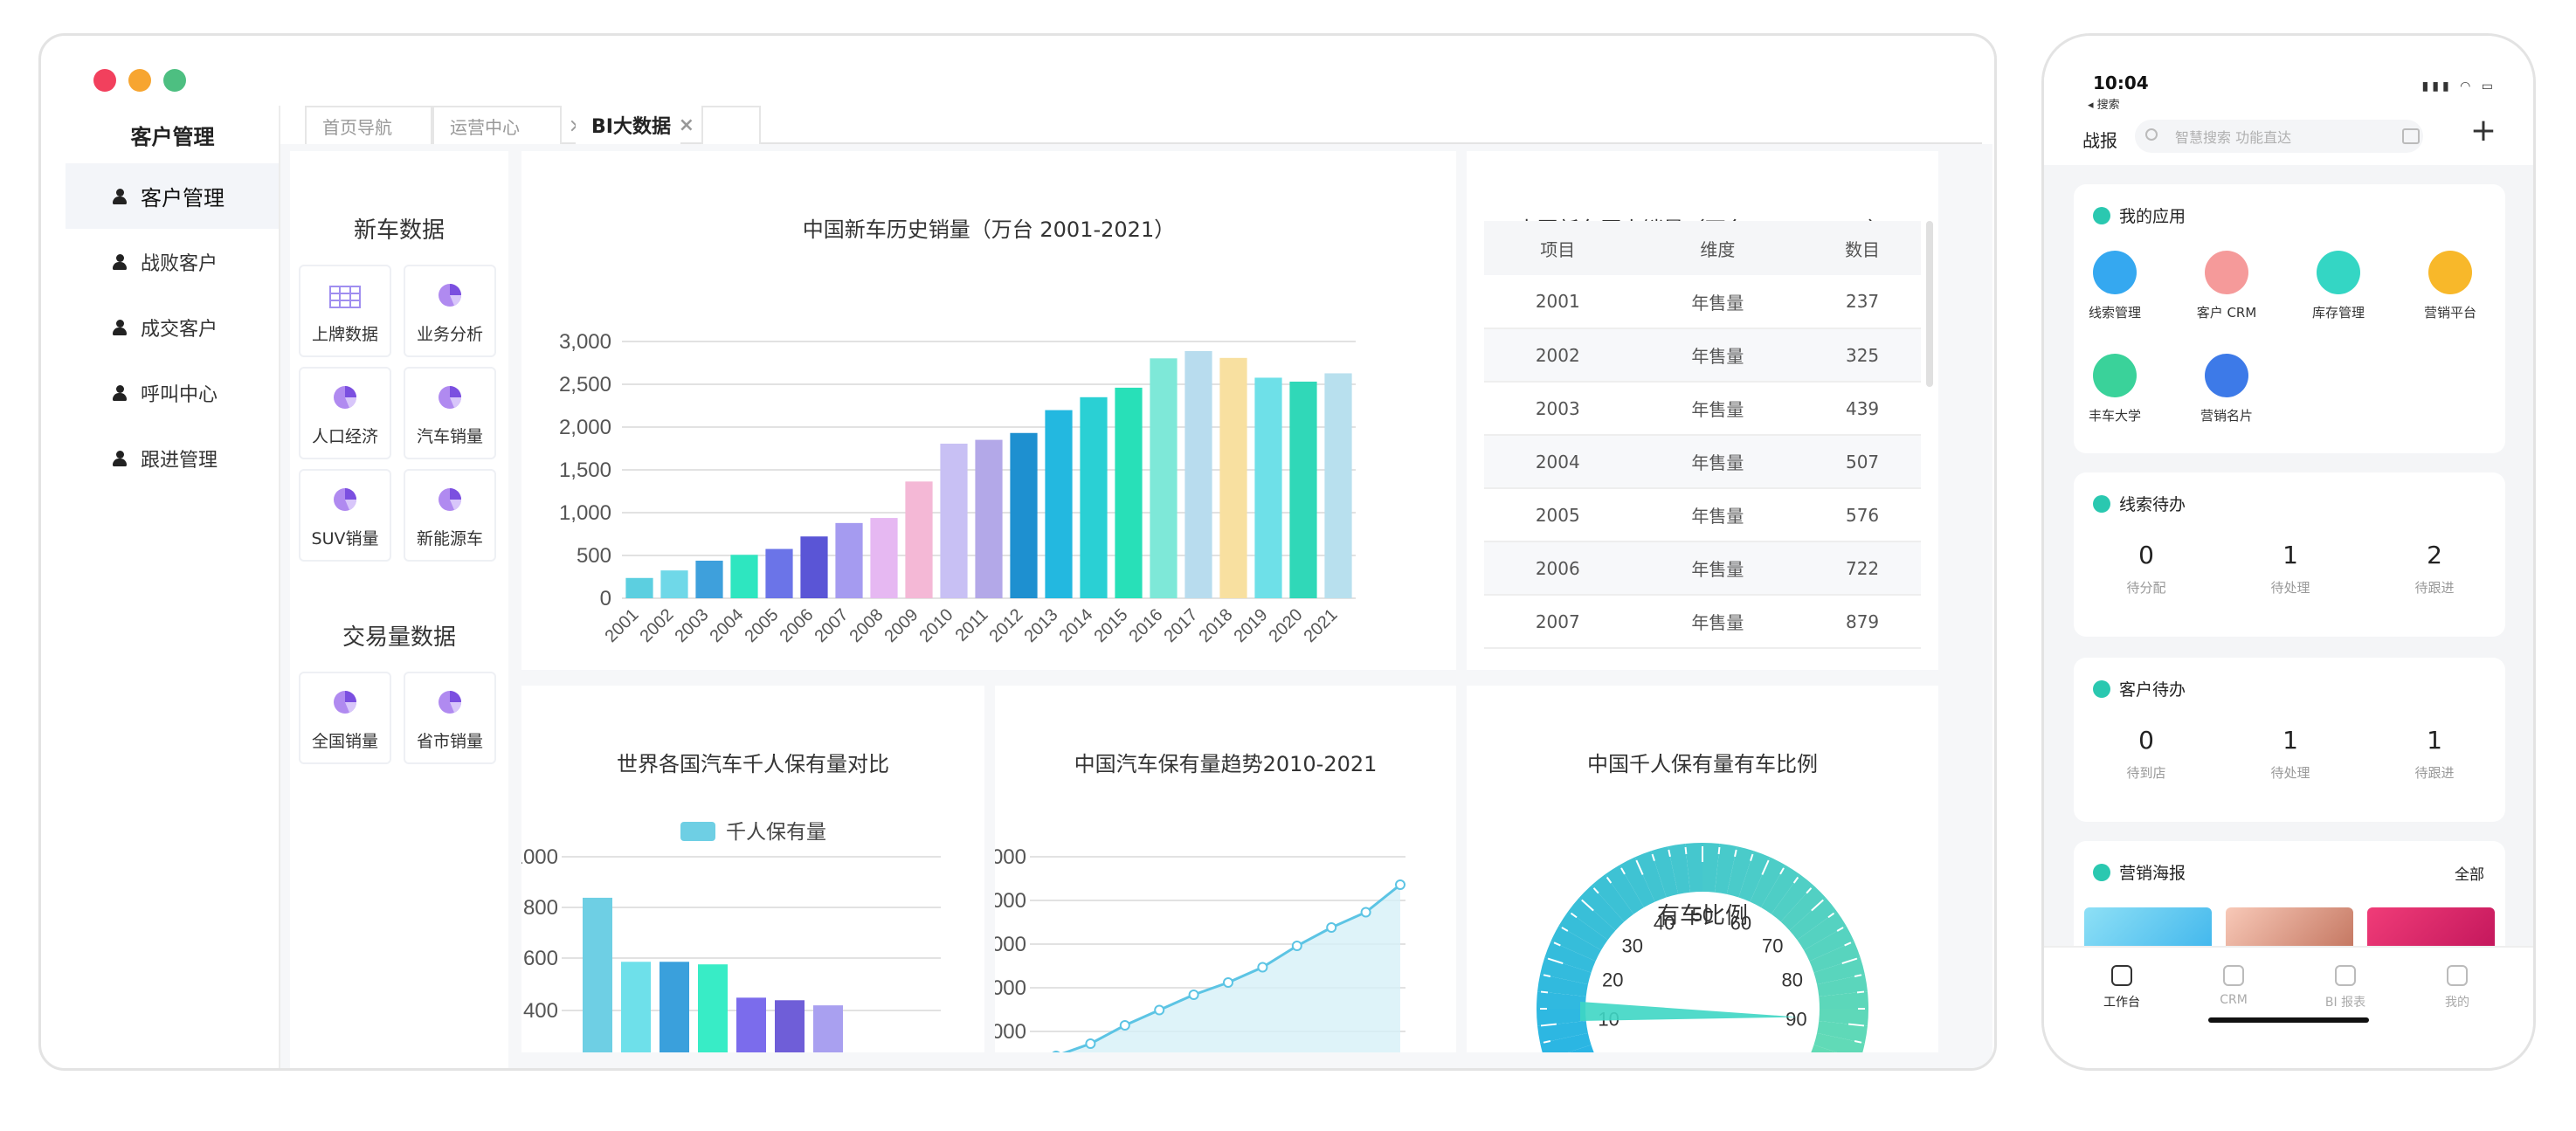 Image resolution: width=2576 pixels, height=1131 pixels. I want to click on tab-ops-center: 运营中心×, so click(508, 125).